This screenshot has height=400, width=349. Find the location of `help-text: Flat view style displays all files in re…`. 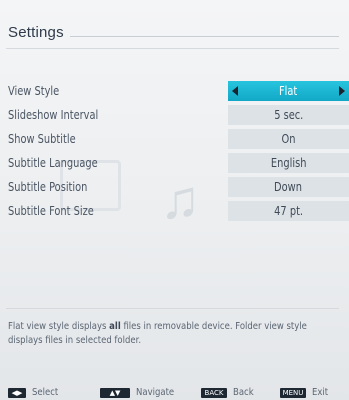

help-text: Flat view style displays all files in re… is located at coordinates (175, 334).